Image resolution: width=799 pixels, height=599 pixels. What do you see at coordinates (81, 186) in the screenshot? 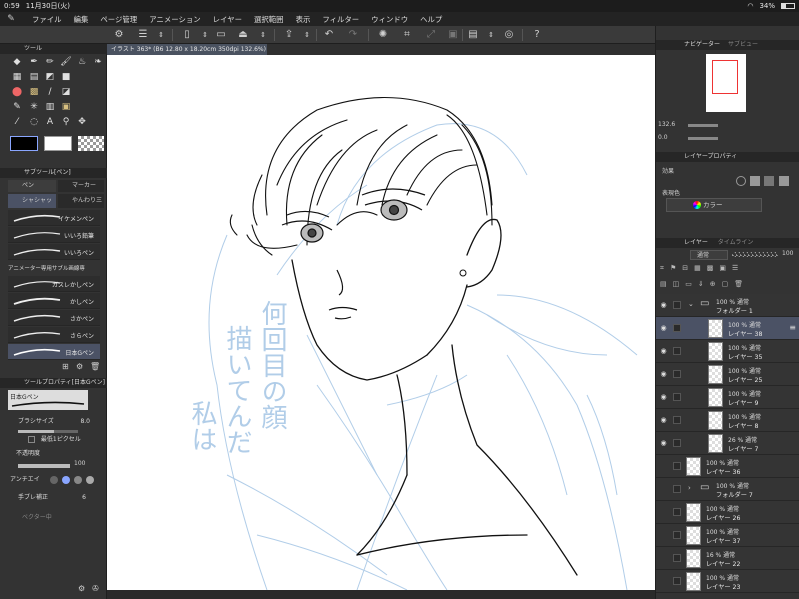
I see `subtool-tab-marker: マーカー` at bounding box center [81, 186].